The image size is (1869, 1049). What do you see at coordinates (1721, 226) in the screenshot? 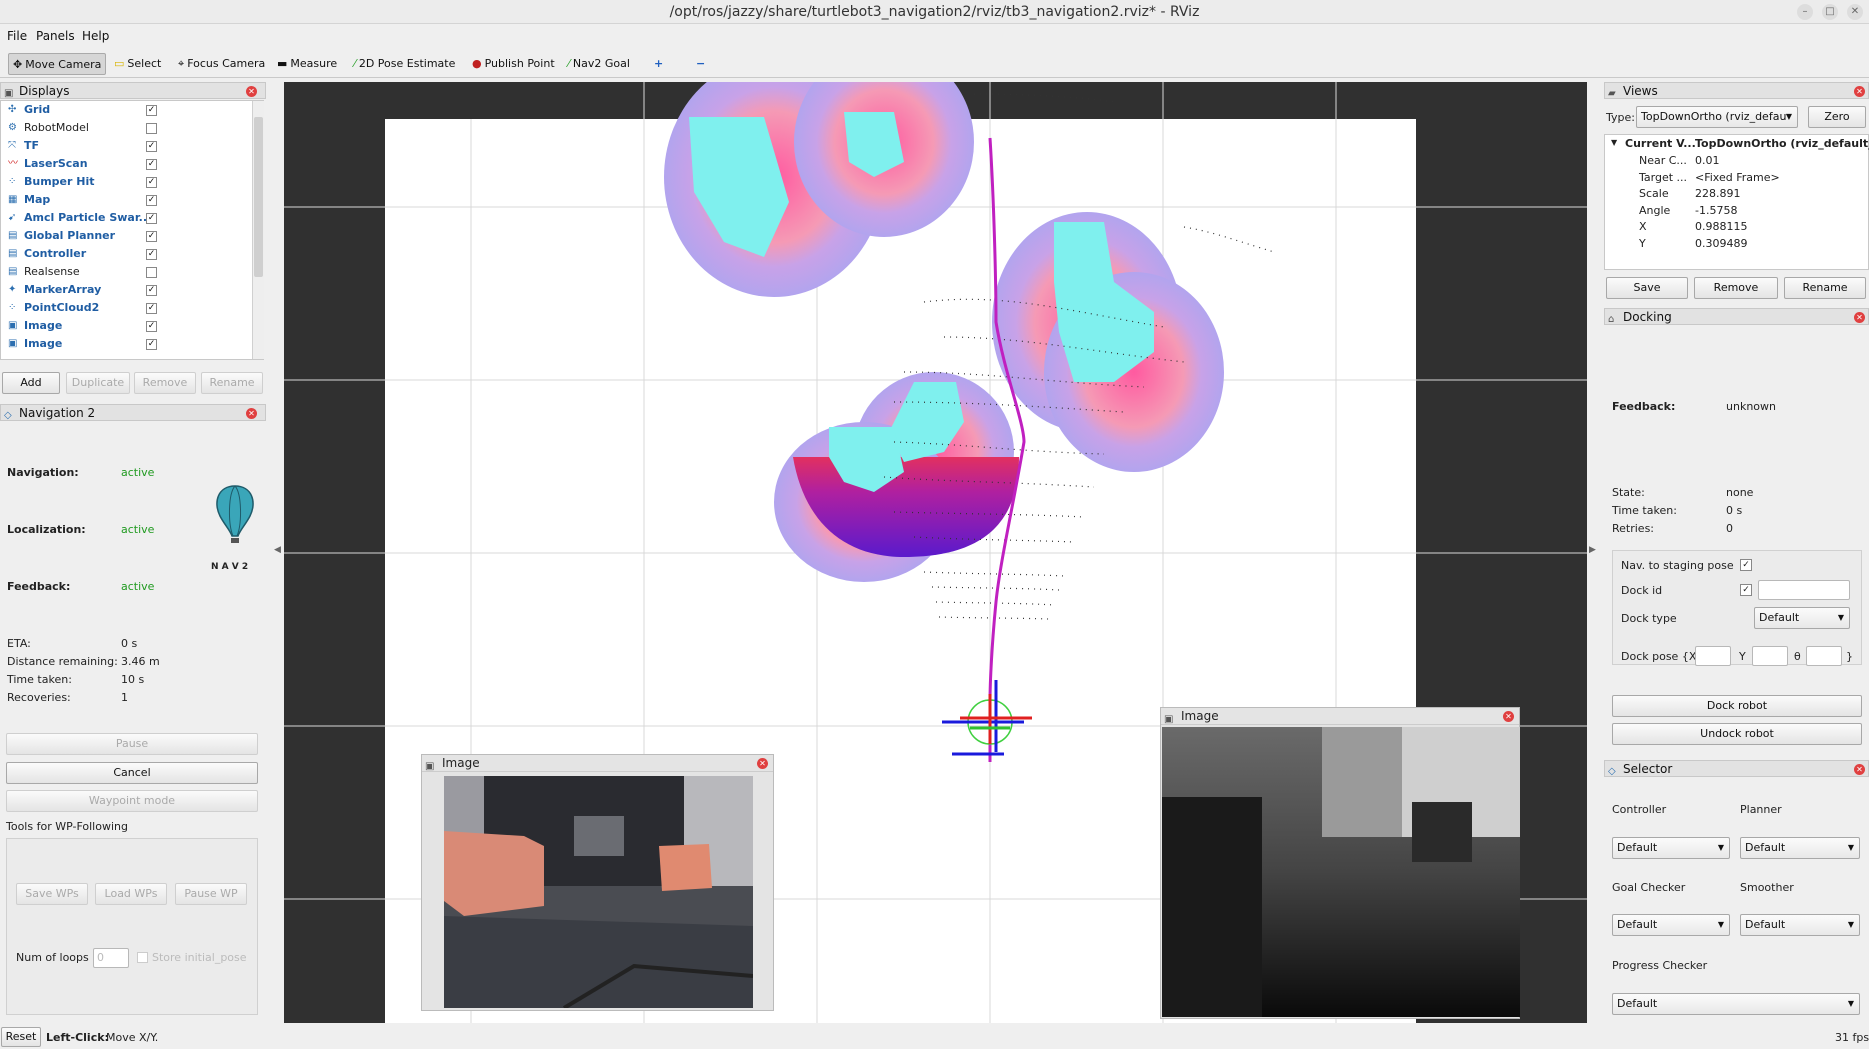
I see `view-prop-value: 0.988115` at bounding box center [1721, 226].